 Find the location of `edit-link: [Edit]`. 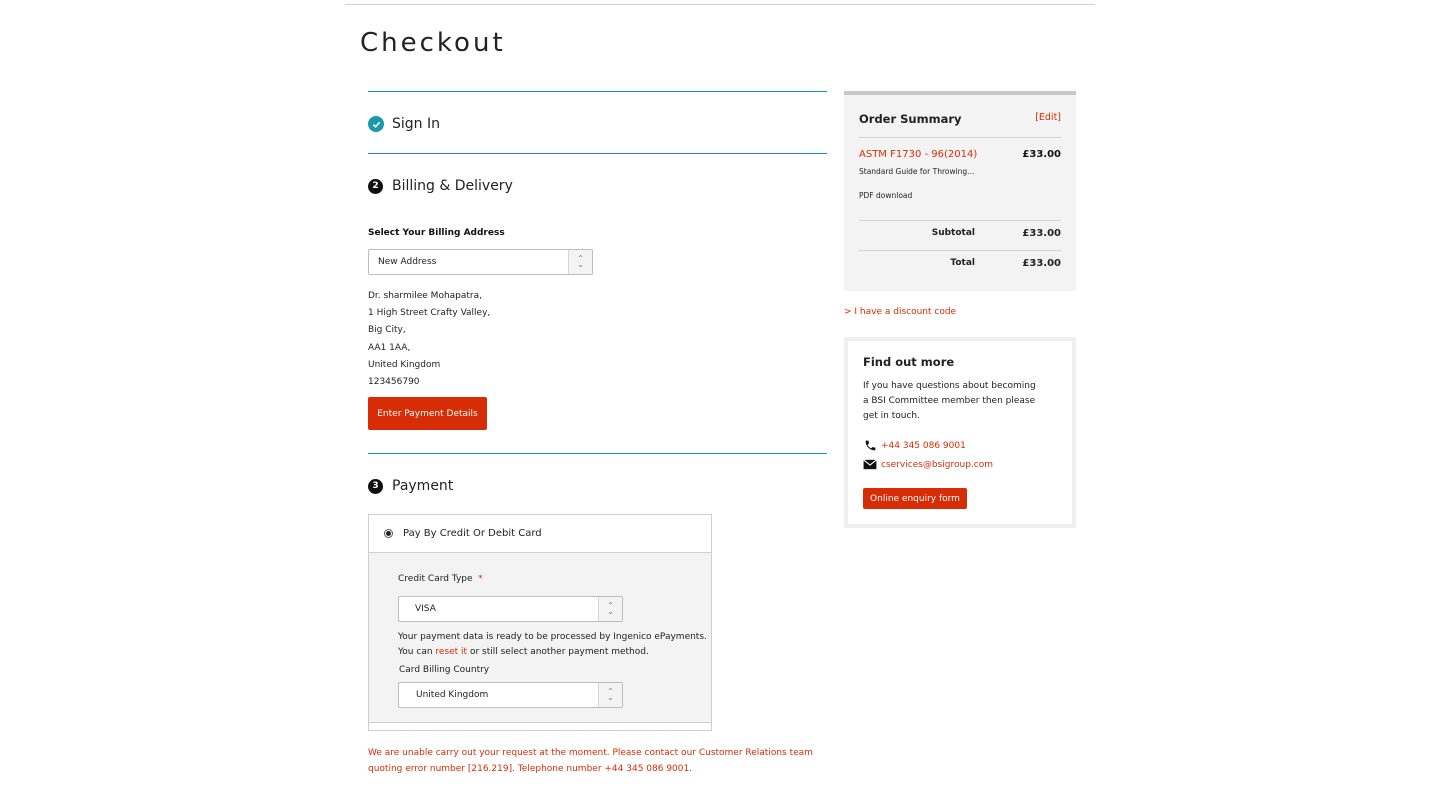

edit-link: [Edit] is located at coordinates (1048, 119).